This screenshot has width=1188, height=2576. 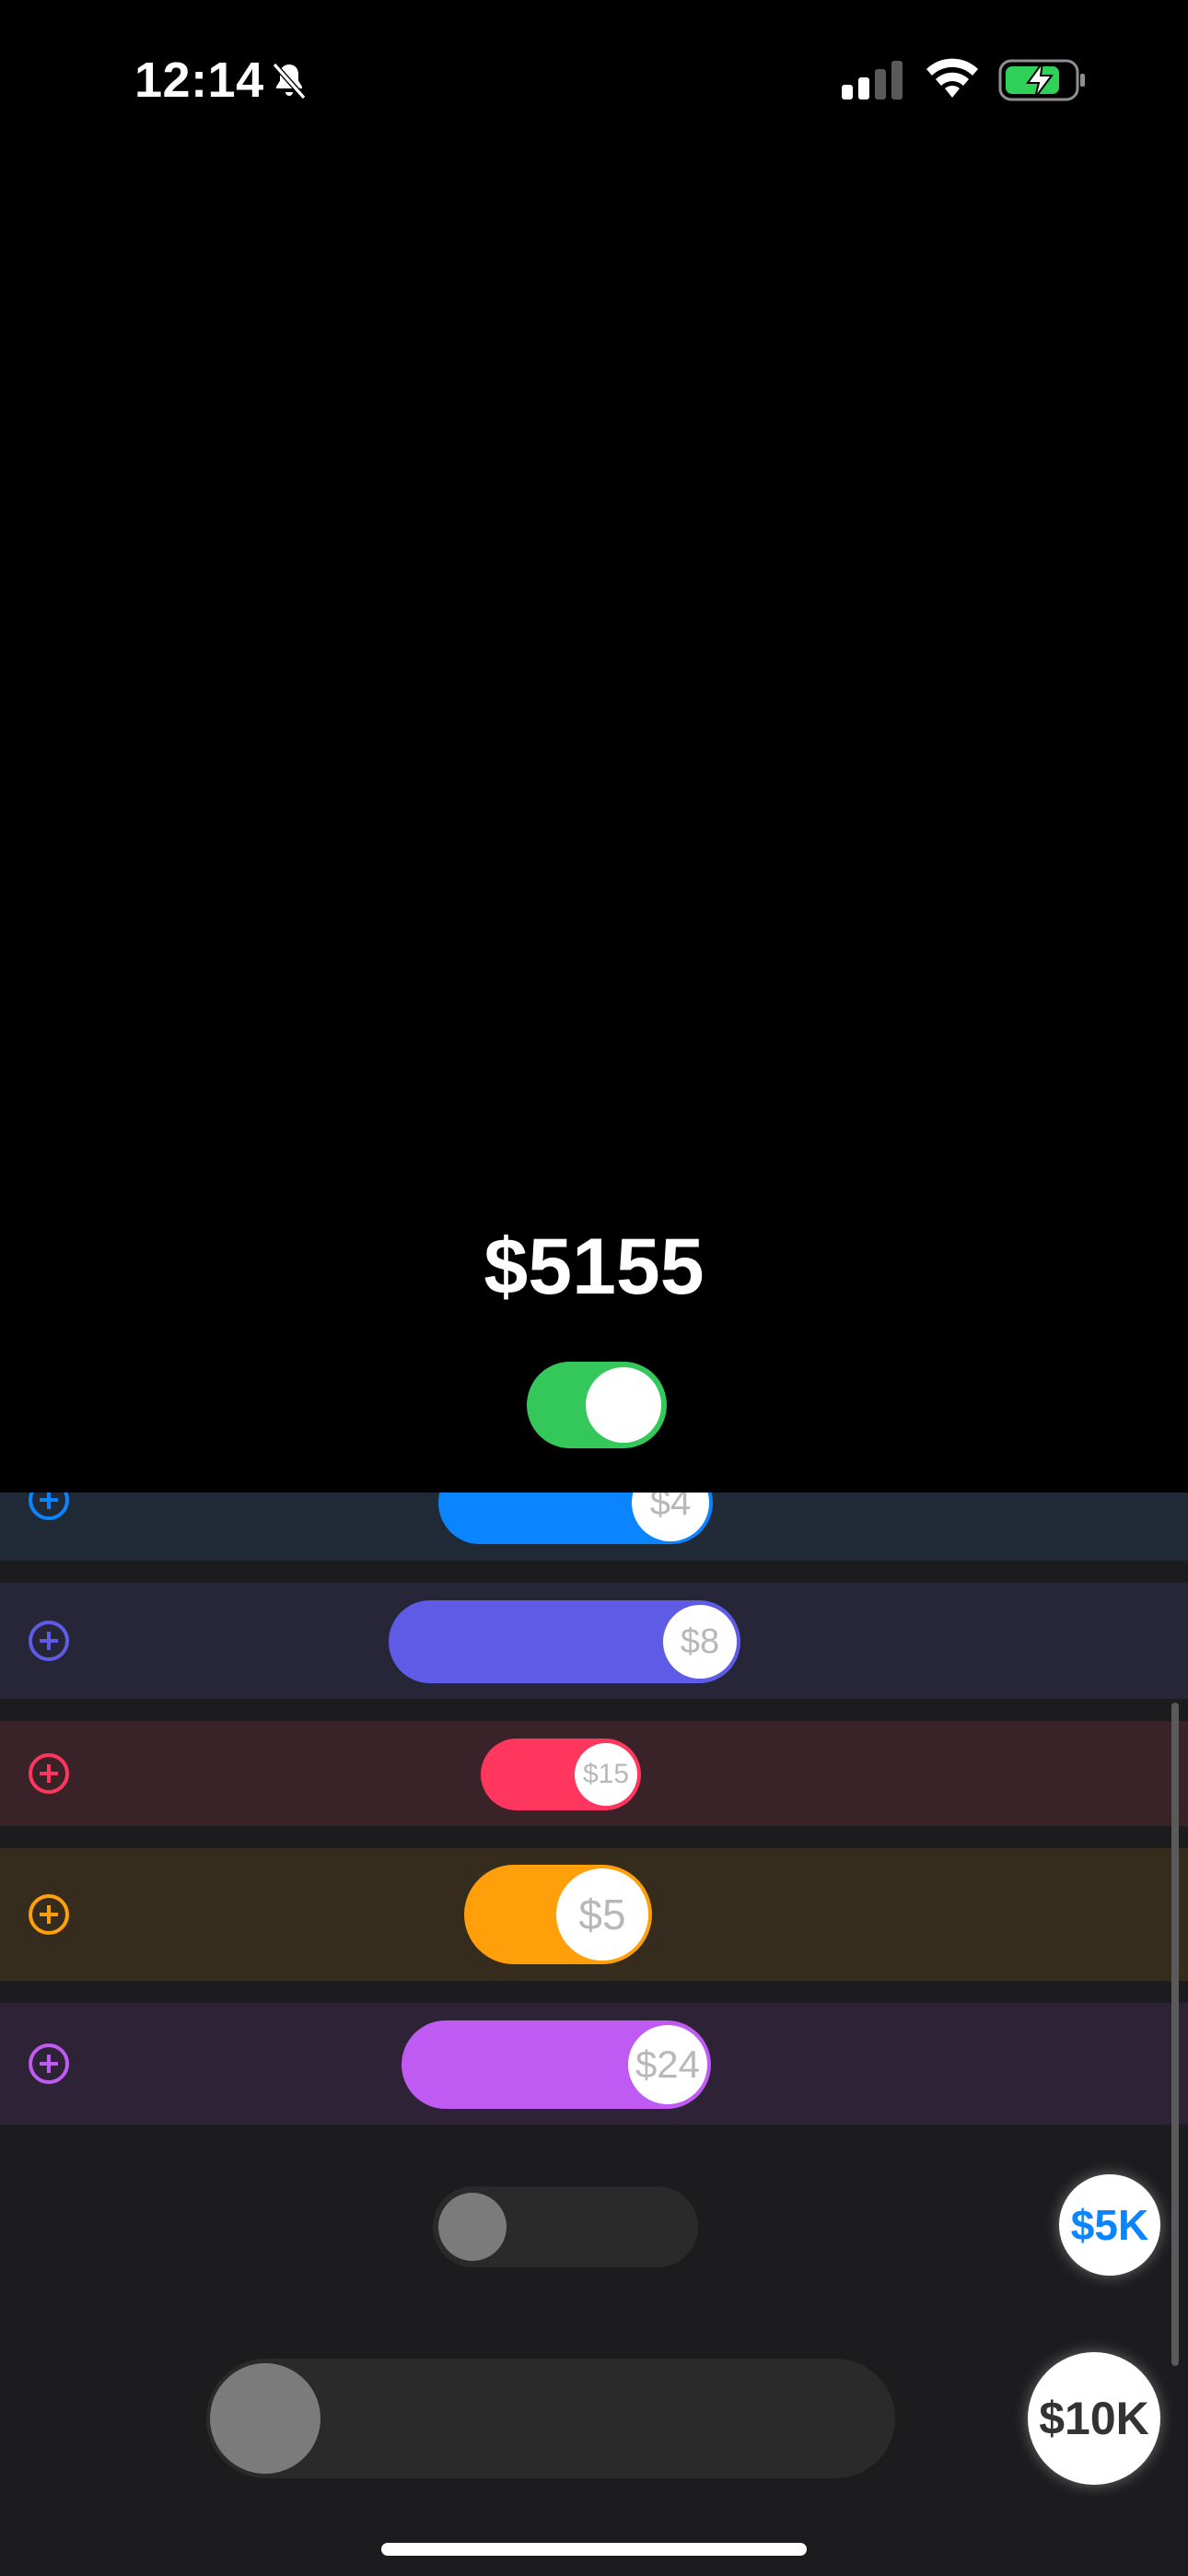 What do you see at coordinates (556, 2064) in the screenshot?
I see `amount-pill: $24` at bounding box center [556, 2064].